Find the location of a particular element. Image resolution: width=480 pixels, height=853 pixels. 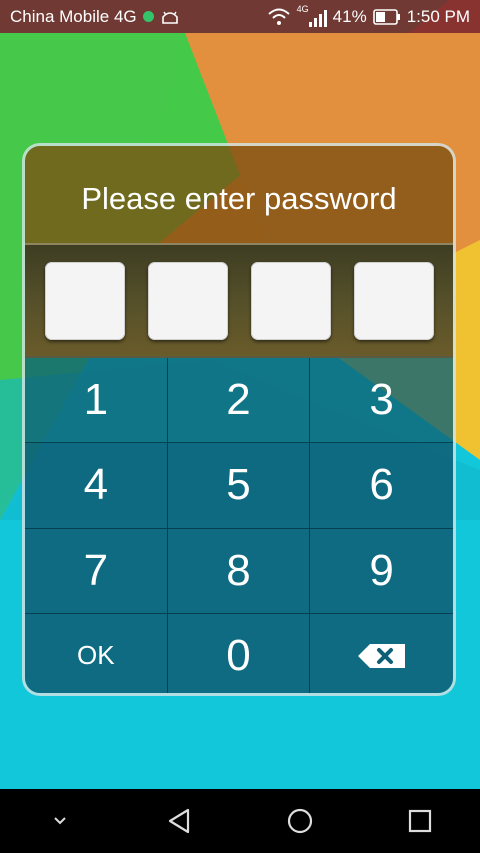

wifi-icon is located at coordinates (278, 16).